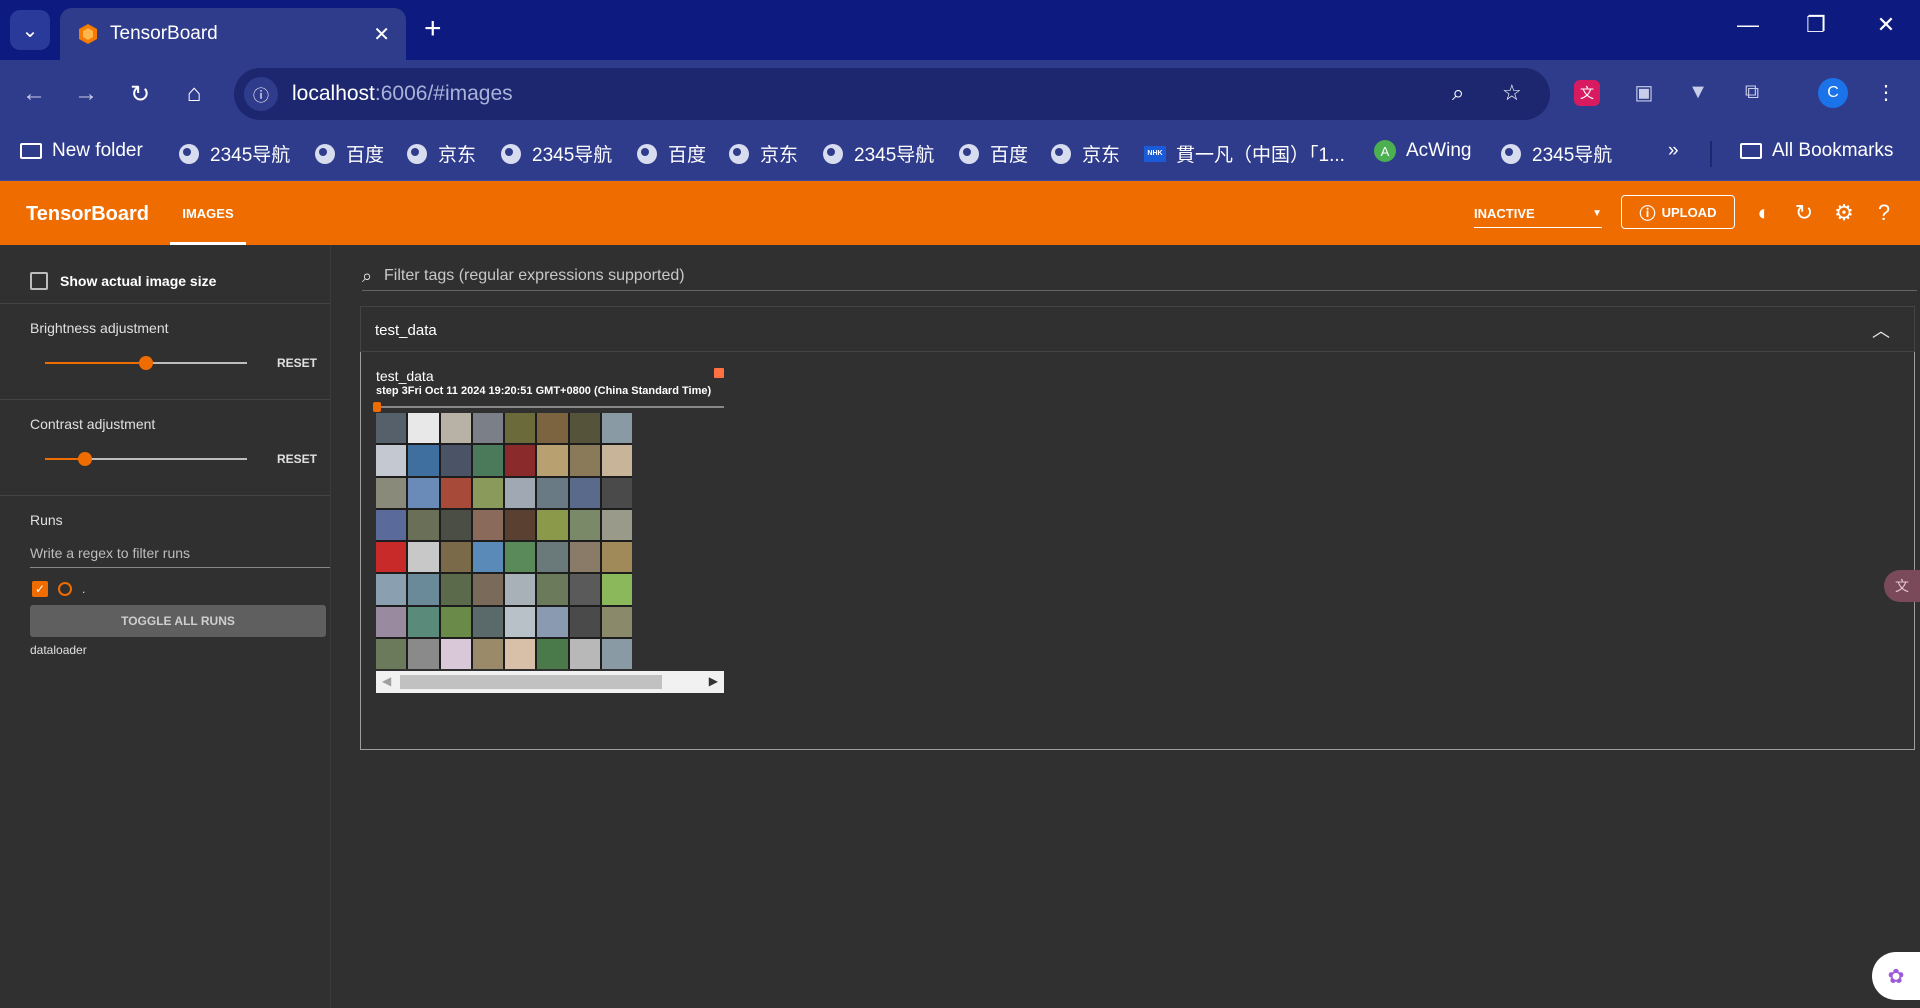 Image resolution: width=1920 pixels, height=1008 pixels. Describe the element at coordinates (1884, 213) in the screenshot. I see `help-icon: ?` at that location.